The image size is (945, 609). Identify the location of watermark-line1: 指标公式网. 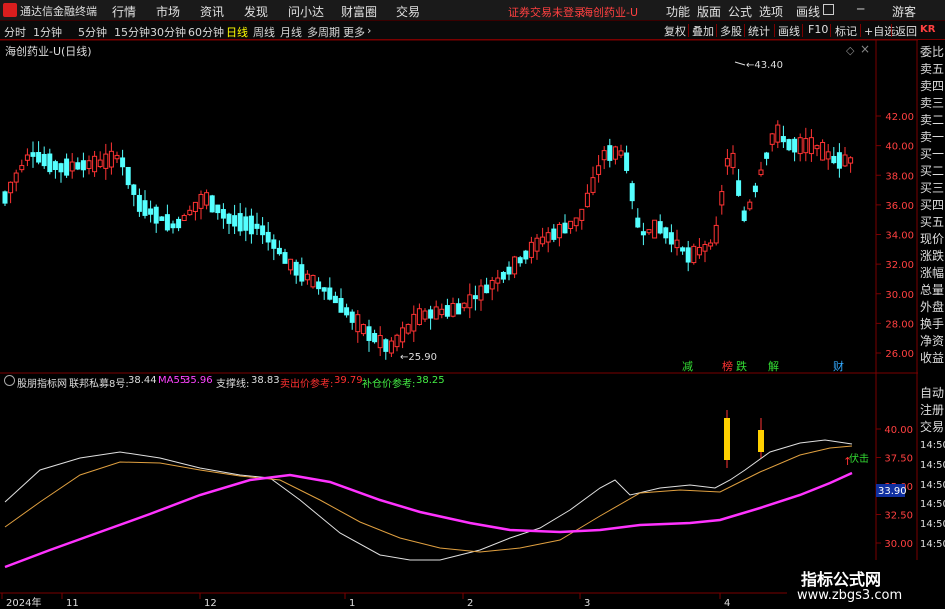
(841, 579).